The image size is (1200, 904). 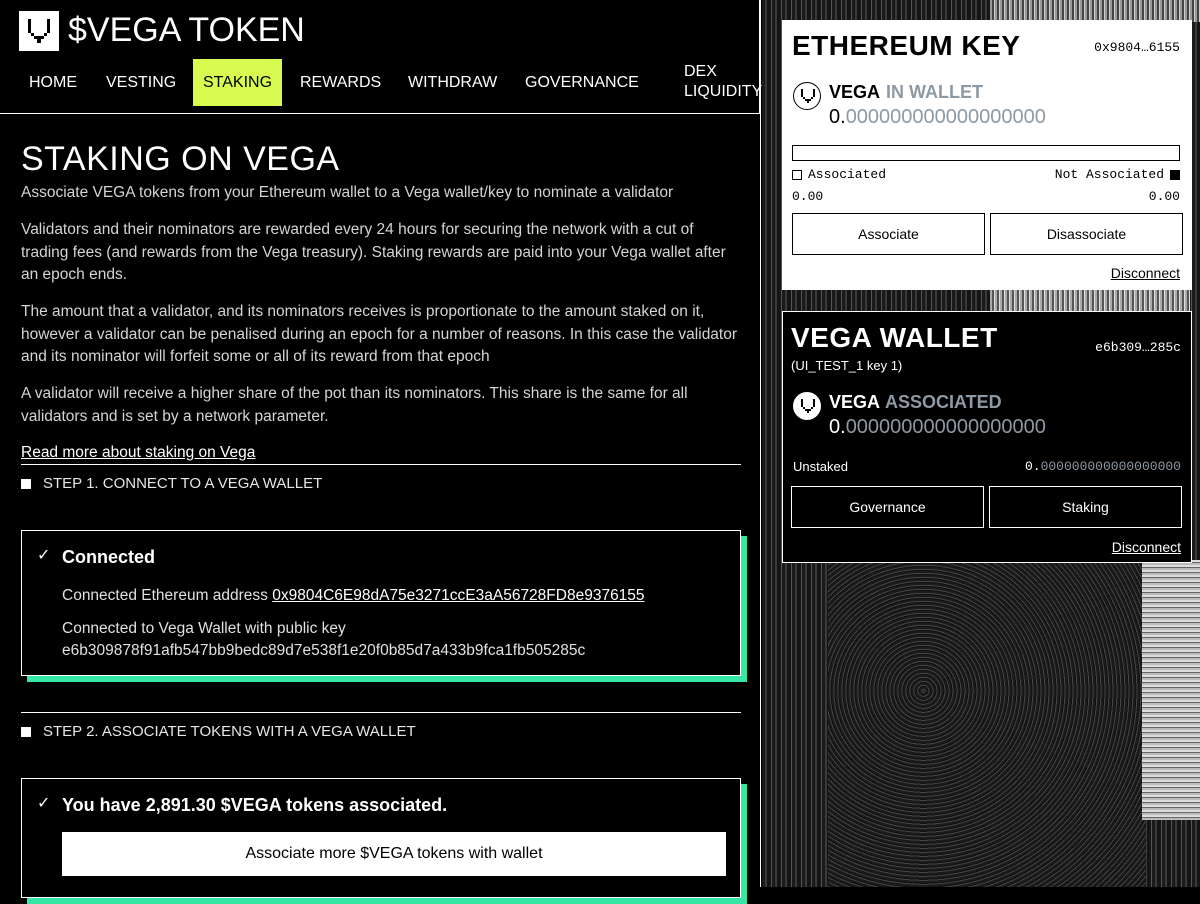 I want to click on unstaked-label: Unstaked, so click(x=820, y=466).